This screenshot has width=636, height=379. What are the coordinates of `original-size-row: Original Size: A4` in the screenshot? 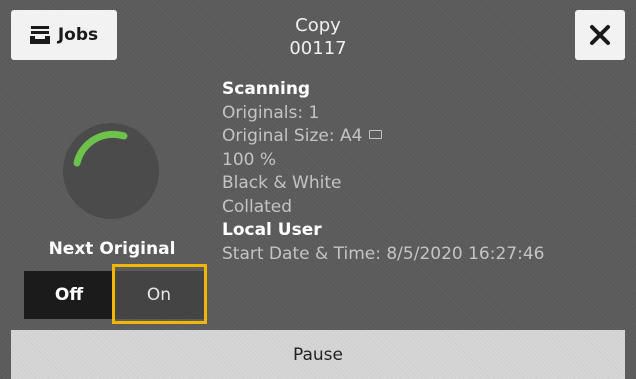 It's located at (383, 137).